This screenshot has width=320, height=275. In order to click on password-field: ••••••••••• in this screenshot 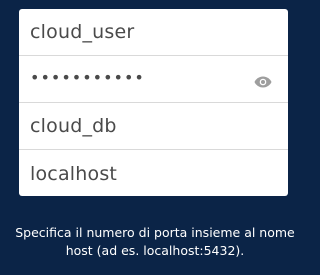, I will do `click(153, 79)`.